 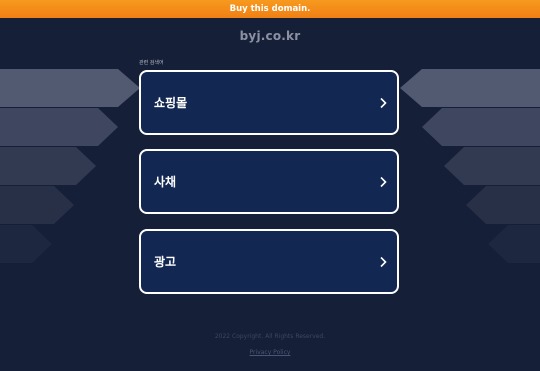 What do you see at coordinates (269, 102) in the screenshot?
I see `related-link-shopping-mall: 쇼핑몰` at bounding box center [269, 102].